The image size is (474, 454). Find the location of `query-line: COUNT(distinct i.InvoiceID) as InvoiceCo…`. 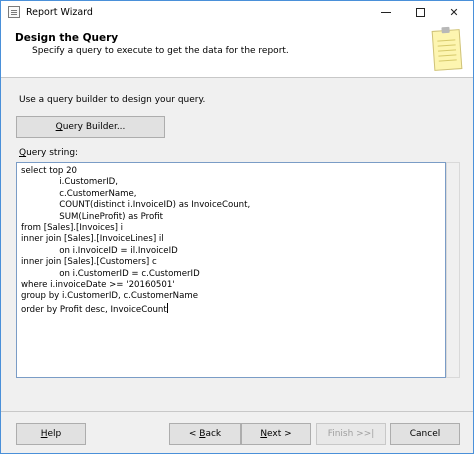

query-line: COUNT(distinct i.InvoiceID) as InvoiceCo… is located at coordinates (136, 205).